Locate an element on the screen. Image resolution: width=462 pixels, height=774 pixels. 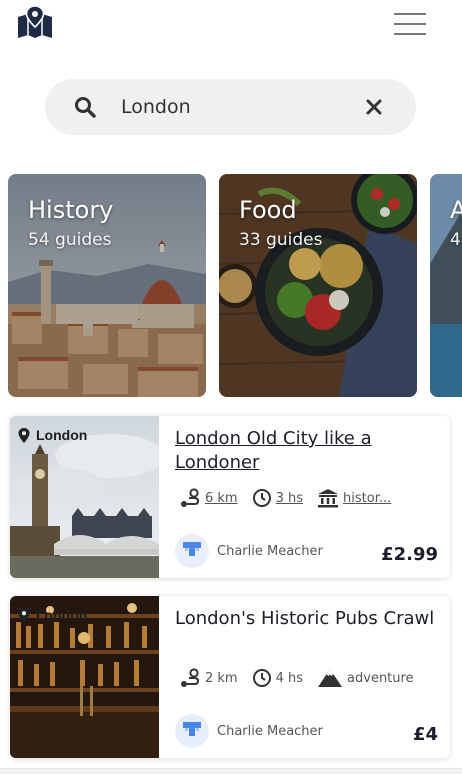
category-guide-count: 33 guides is located at coordinates (281, 240).